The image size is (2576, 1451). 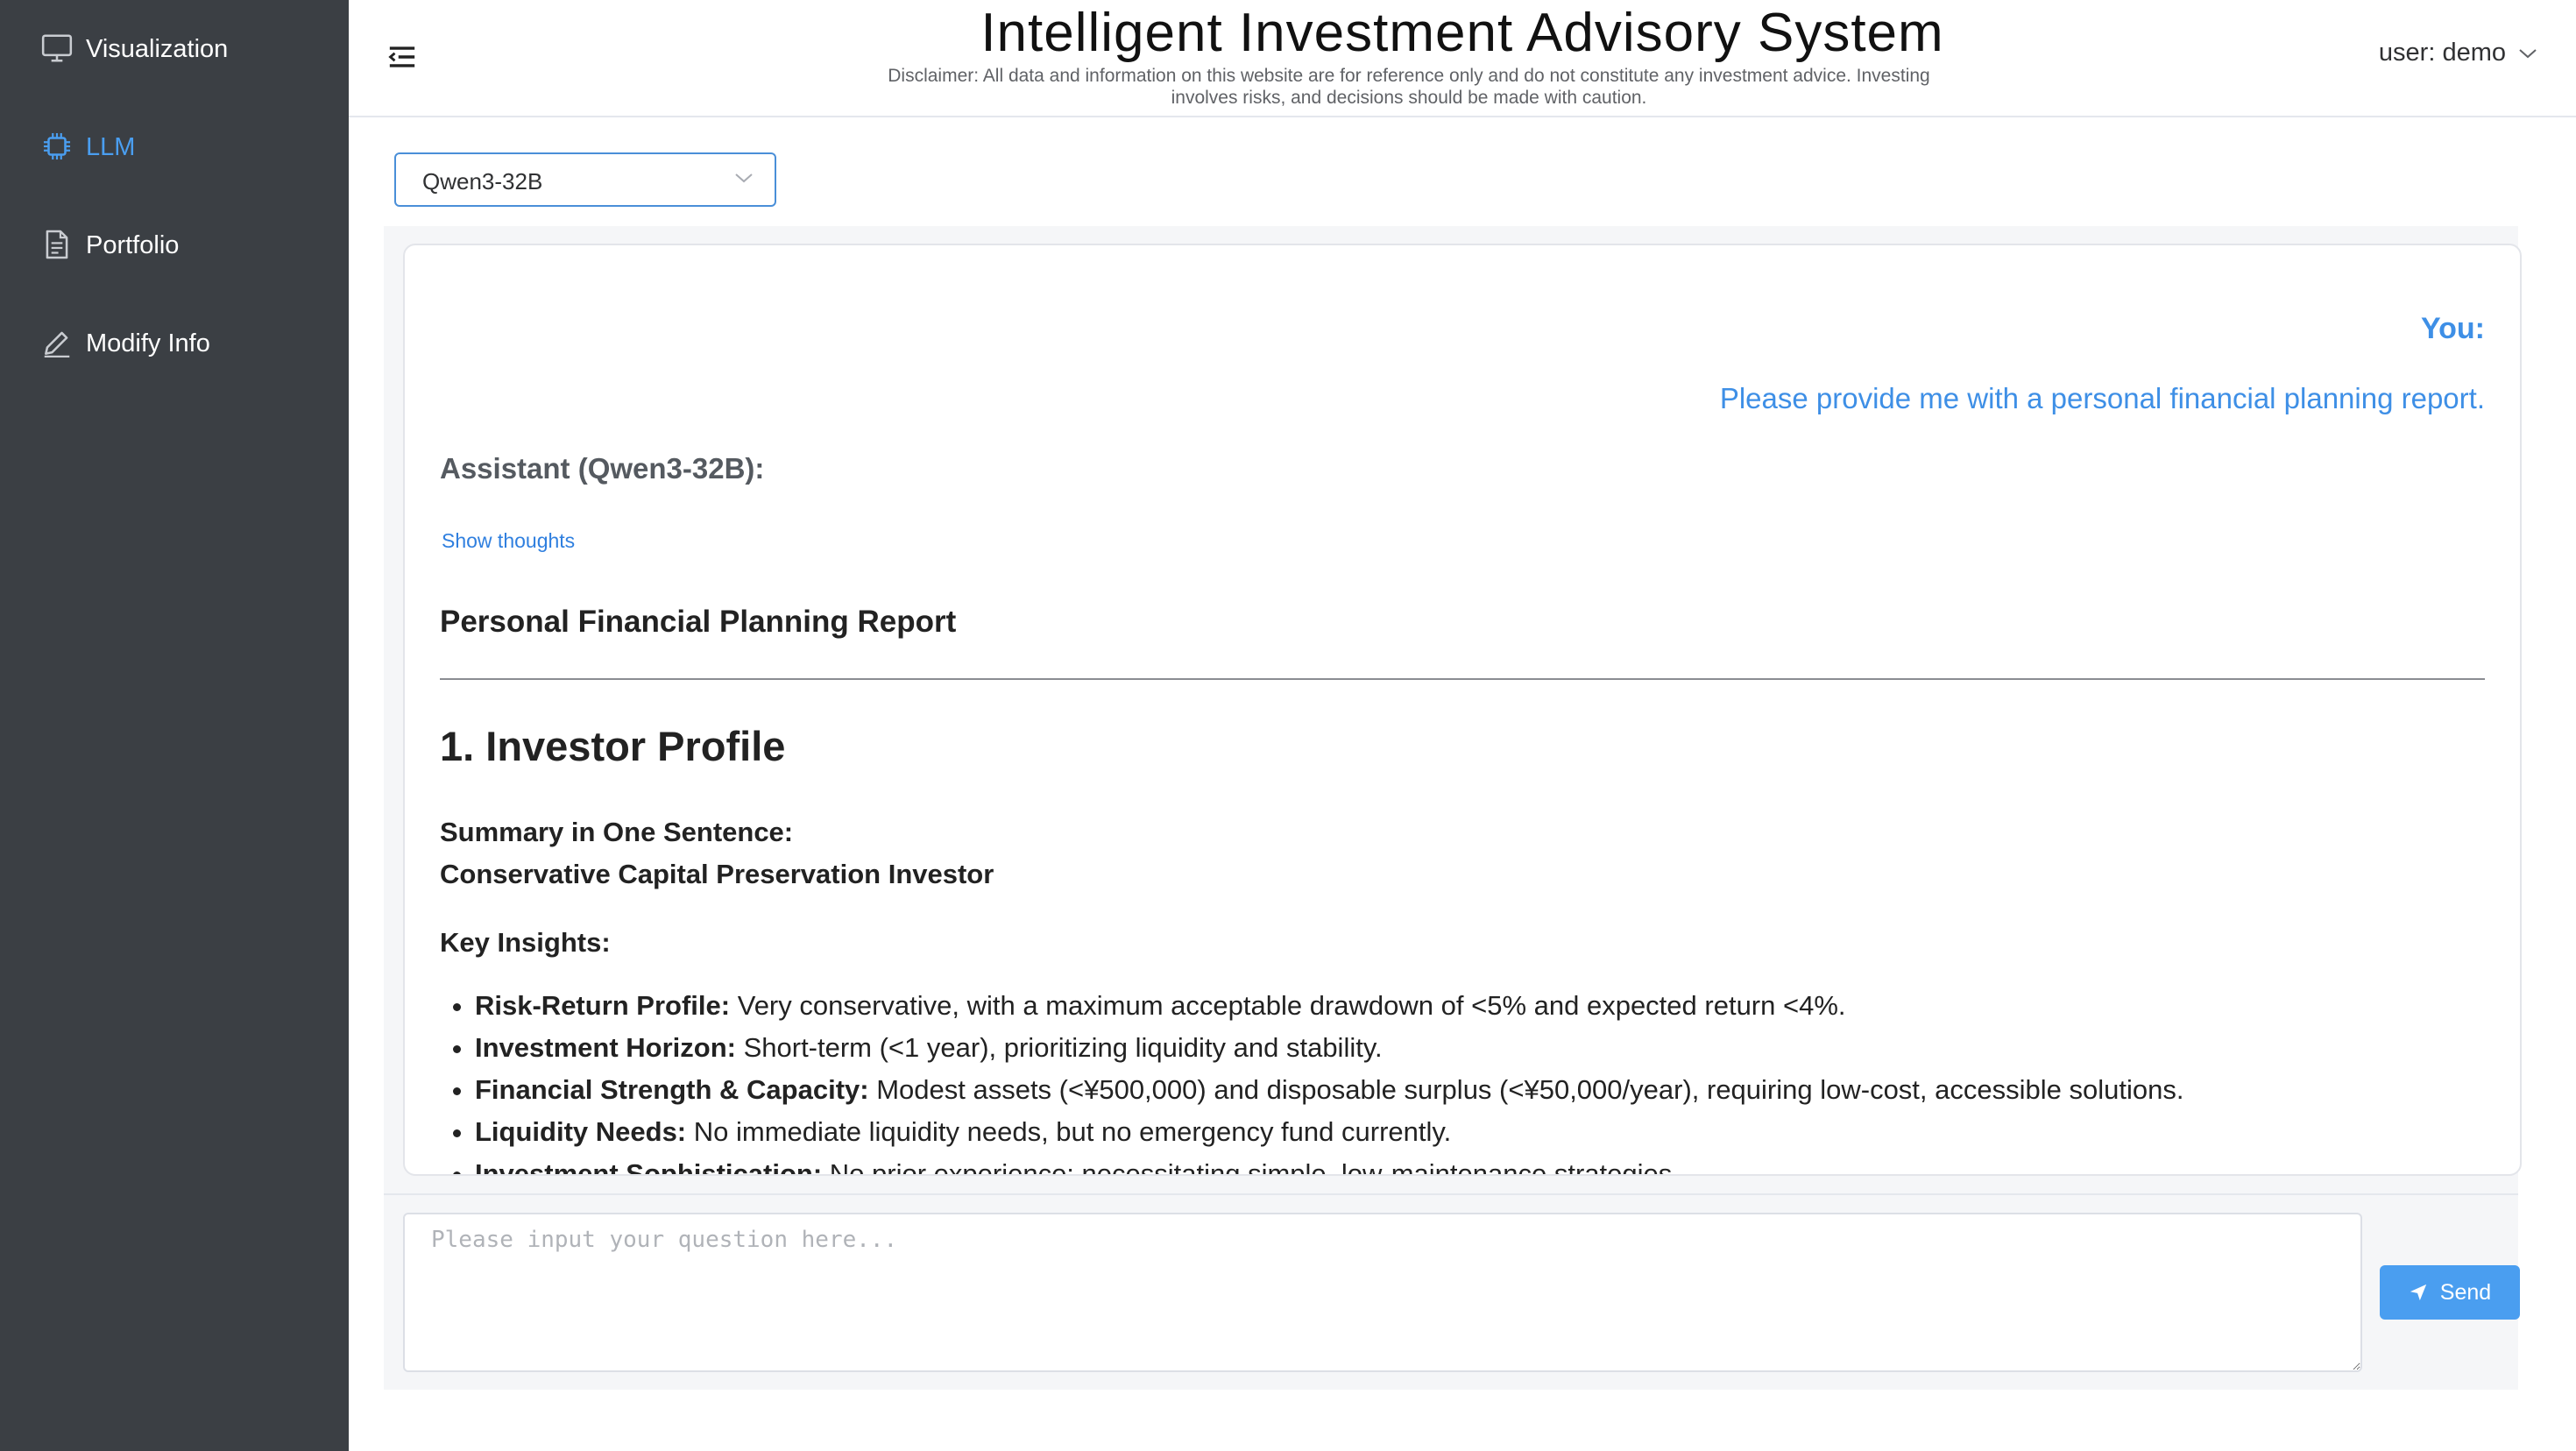 What do you see at coordinates (602, 468) in the screenshot?
I see `assistant-message-label: Assistant (Qwen3-32B):` at bounding box center [602, 468].